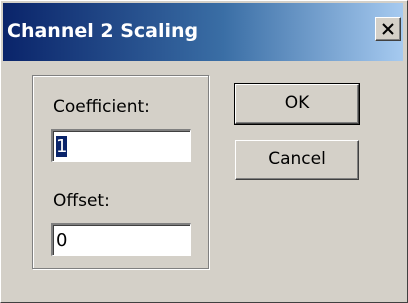 The width and height of the screenshot is (408, 303). I want to click on coefficient-label: Coefficient:, so click(101, 107).